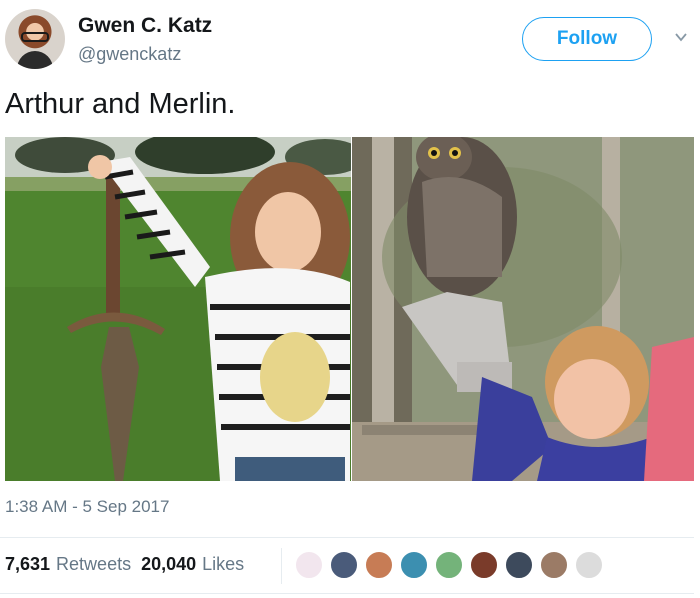 The image size is (700, 598). I want to click on tweet-timestamp: 1:38 AM - 5 Sep 2017, so click(87, 507).